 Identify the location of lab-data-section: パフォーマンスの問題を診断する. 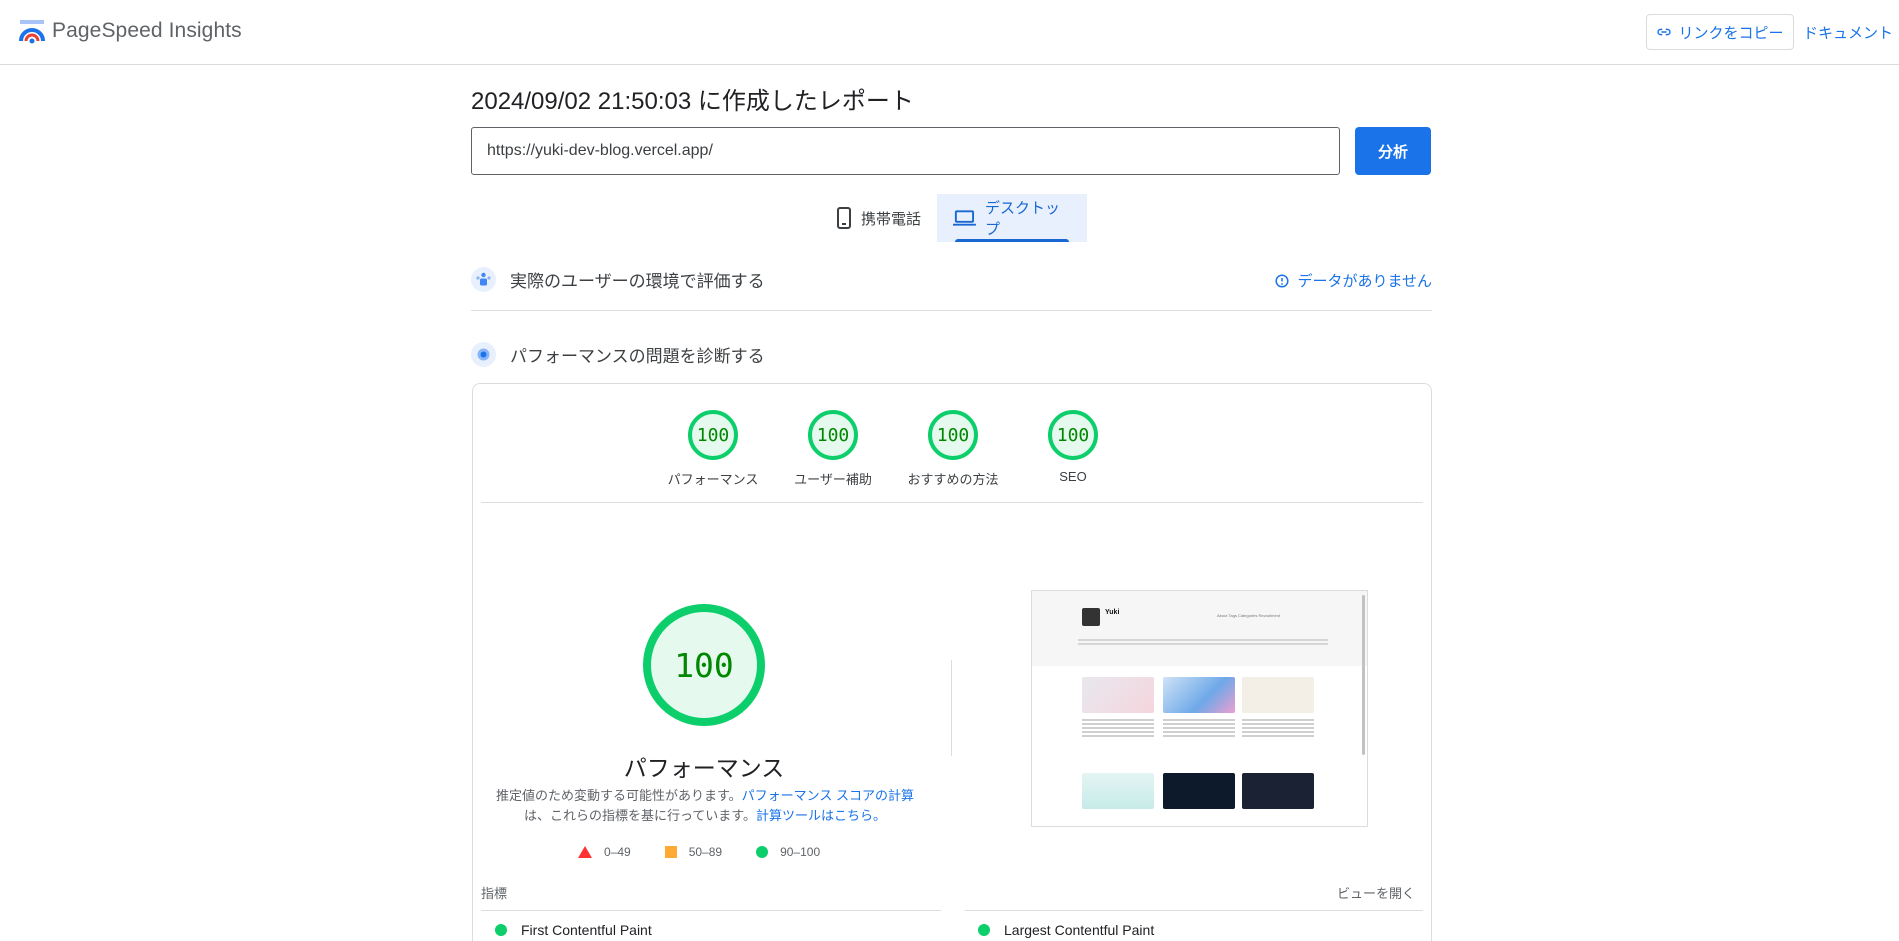
(951, 354).